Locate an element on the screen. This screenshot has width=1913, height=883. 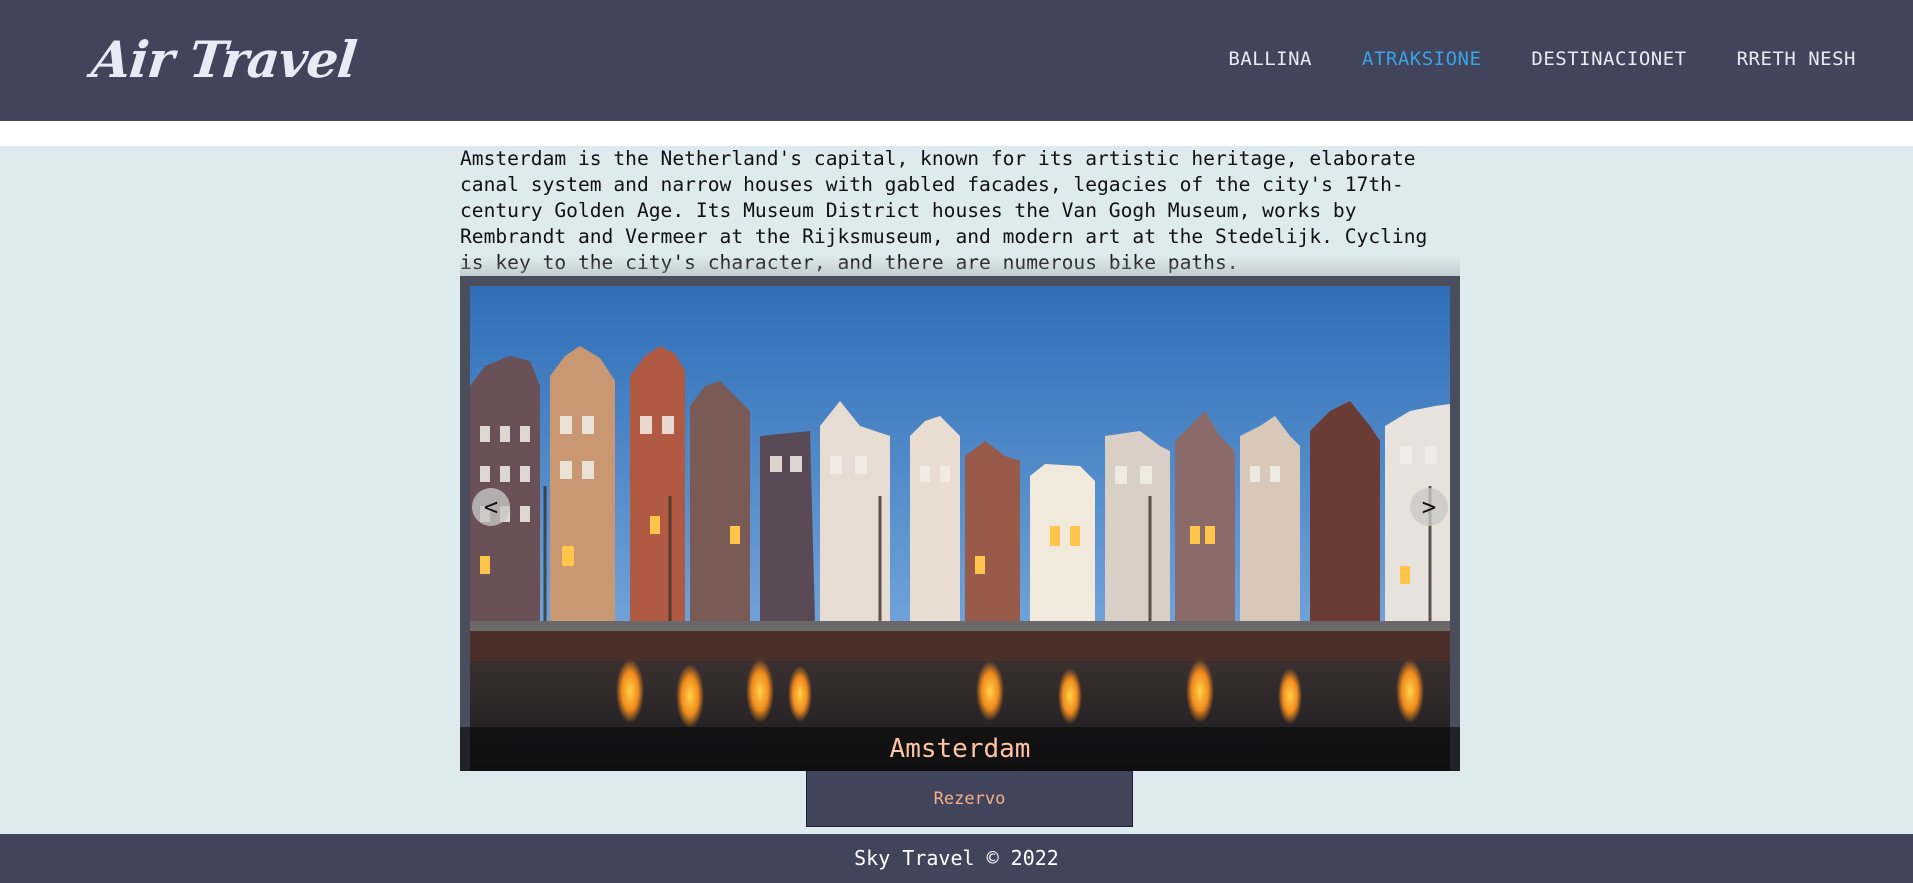
site-footer: Sky Travel © 2022 is located at coordinates (956, 858).